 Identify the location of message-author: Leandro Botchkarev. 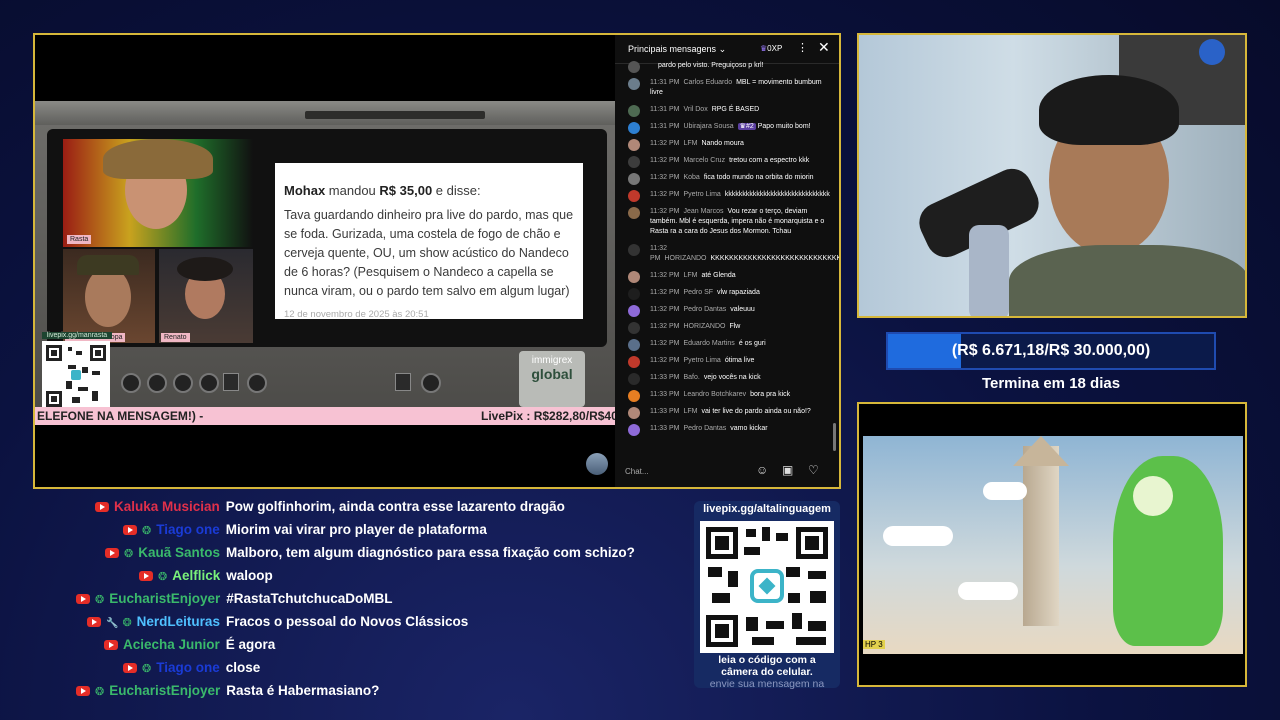
(714, 394).